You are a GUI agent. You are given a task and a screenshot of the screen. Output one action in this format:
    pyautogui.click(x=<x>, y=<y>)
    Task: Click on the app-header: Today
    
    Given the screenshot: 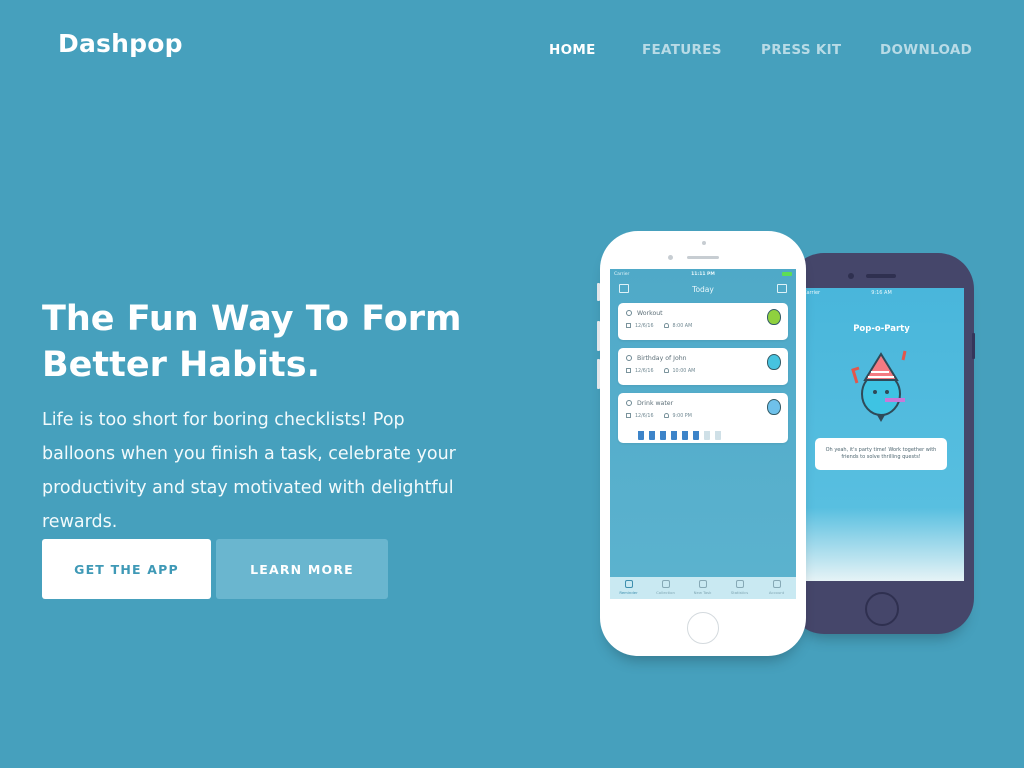 What is the action you would take?
    pyautogui.click(x=703, y=289)
    